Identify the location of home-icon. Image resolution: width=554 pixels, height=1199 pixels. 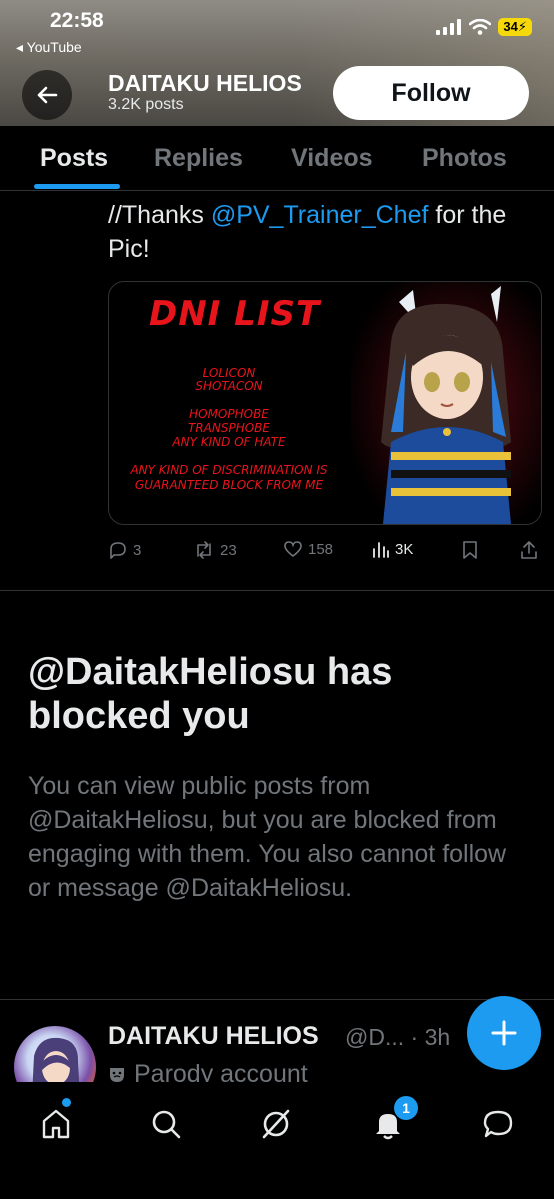
(56, 1124).